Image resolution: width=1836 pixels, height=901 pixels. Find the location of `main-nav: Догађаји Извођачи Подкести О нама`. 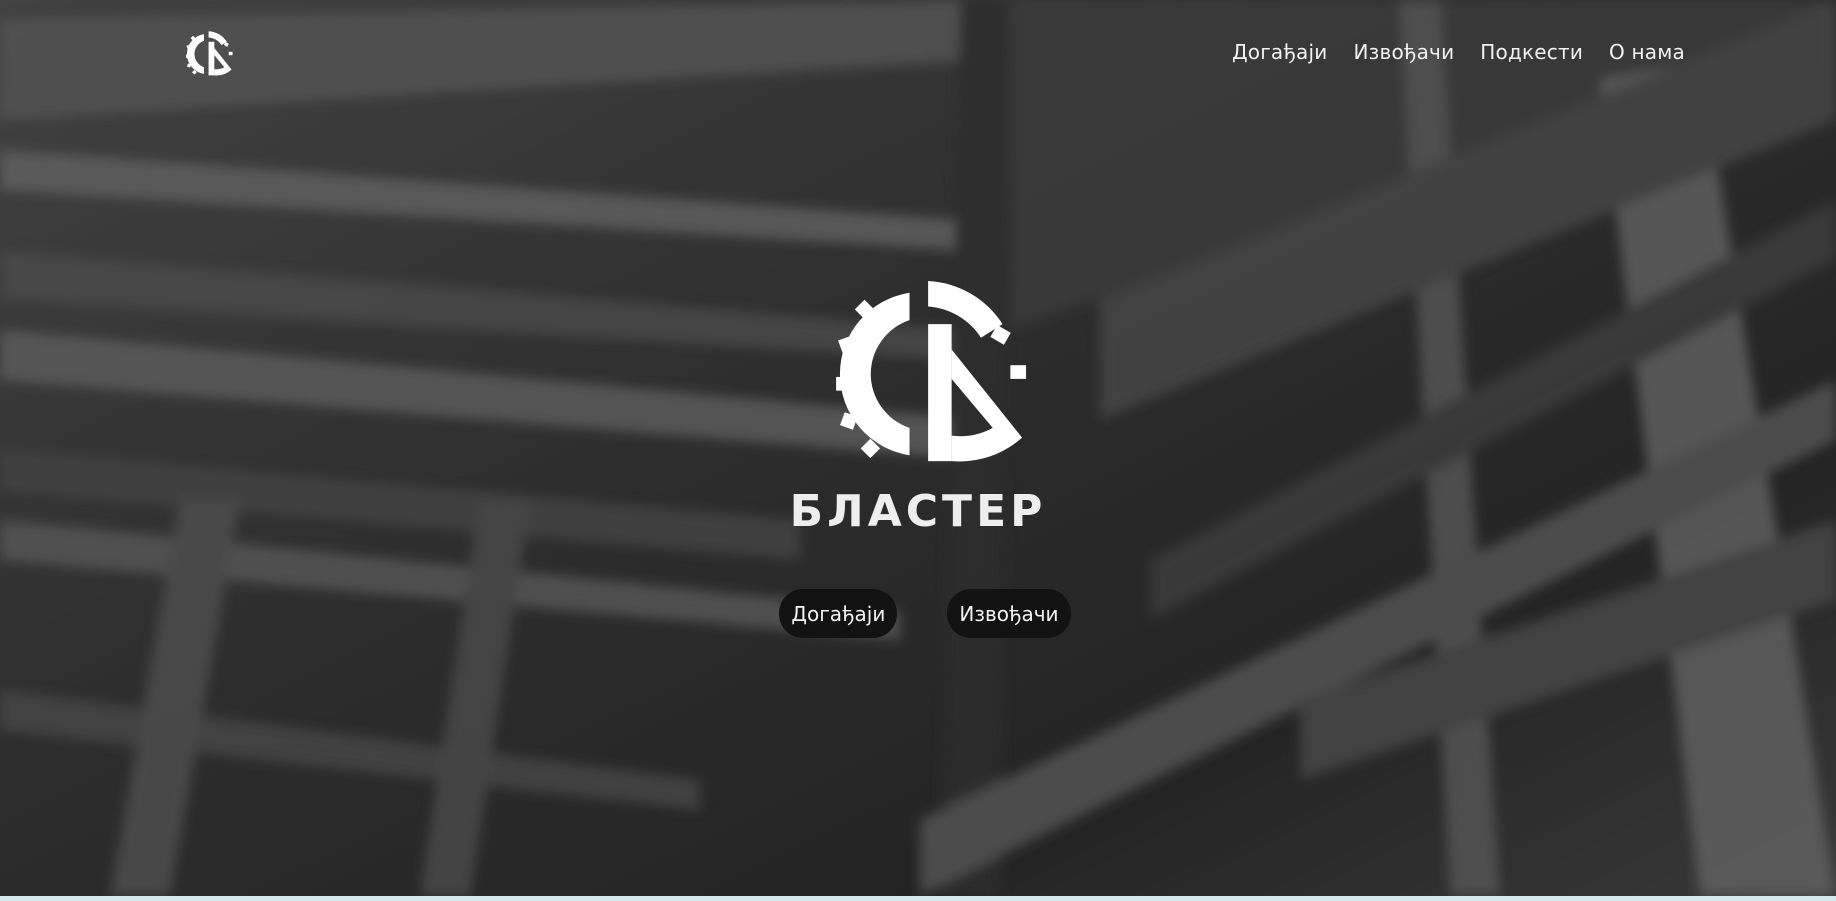

main-nav: Догађаји Извођачи Подкести О нама is located at coordinates (1458, 52).